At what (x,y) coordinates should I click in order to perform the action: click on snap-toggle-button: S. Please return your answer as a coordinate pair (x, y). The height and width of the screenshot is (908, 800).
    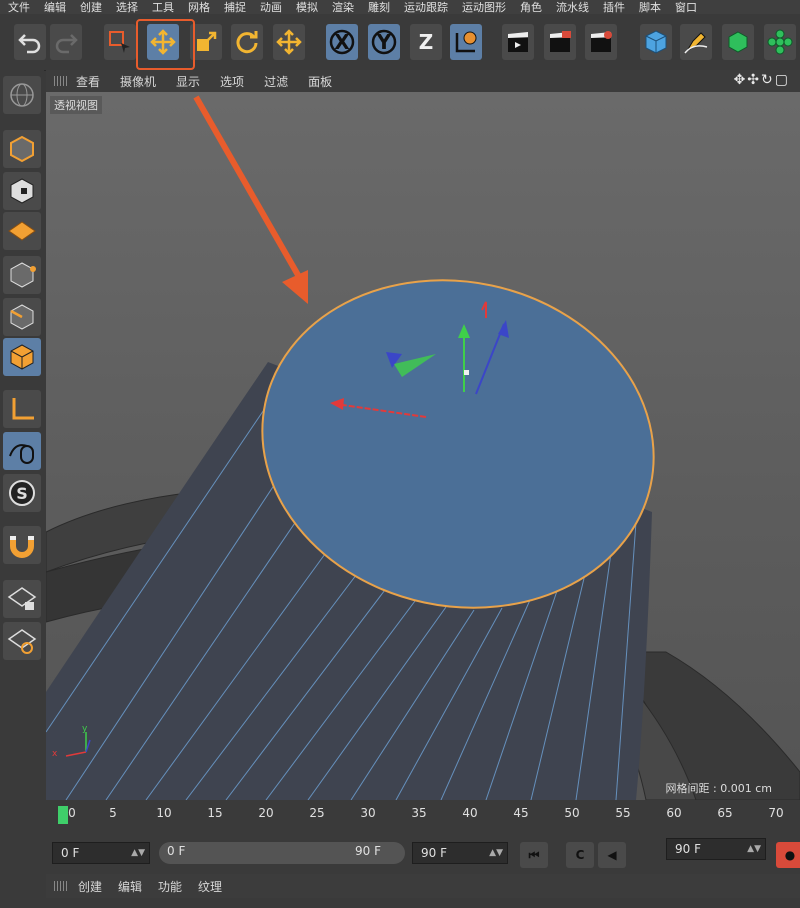
    Looking at the image, I should click on (22, 493).